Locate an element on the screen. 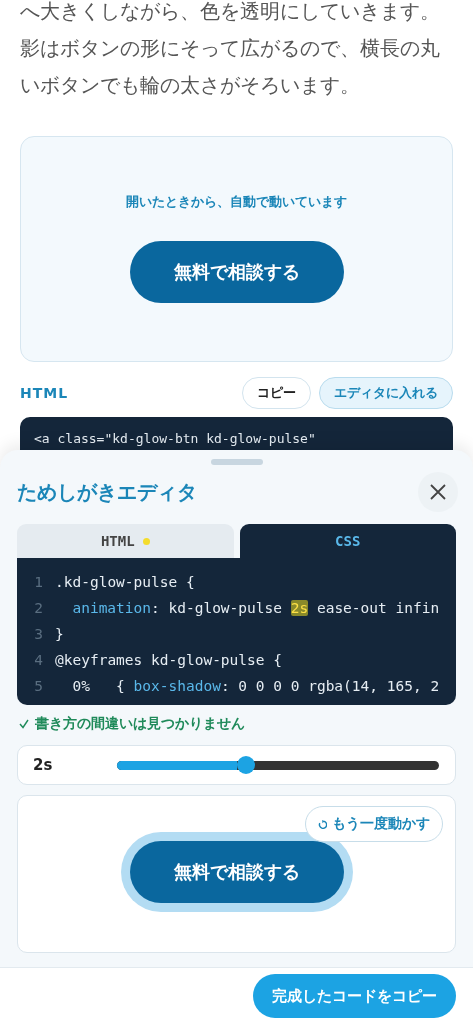 The width and height of the screenshot is (473, 1024). duration-slider: 2s is located at coordinates (236, 765).